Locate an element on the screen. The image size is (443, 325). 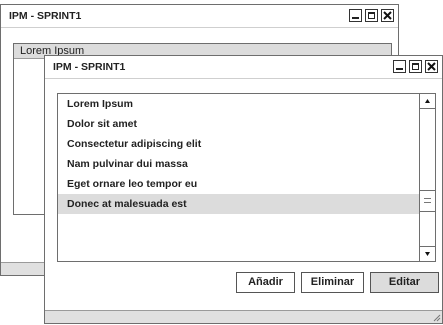
scroll-up-button is located at coordinates (427, 101).